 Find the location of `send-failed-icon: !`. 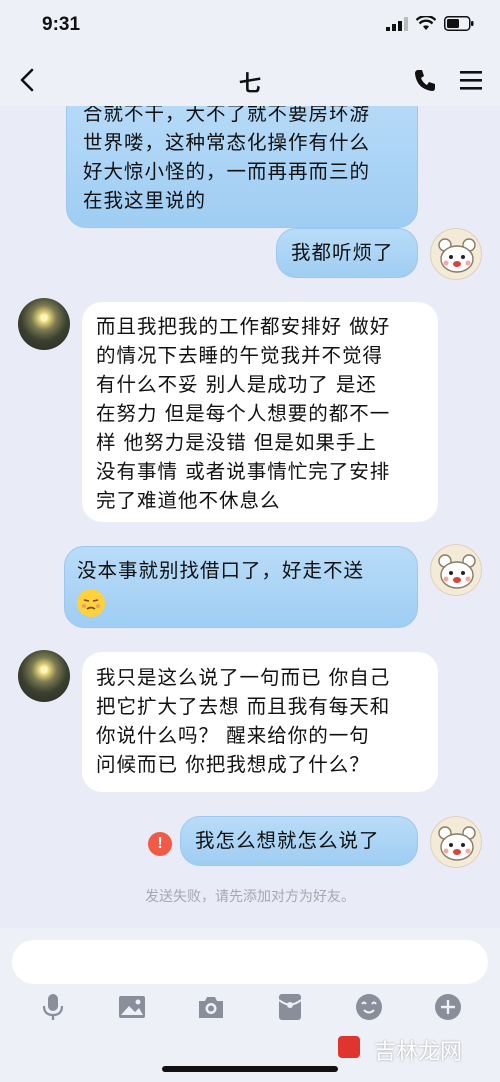

send-failed-icon: ! is located at coordinates (160, 844).